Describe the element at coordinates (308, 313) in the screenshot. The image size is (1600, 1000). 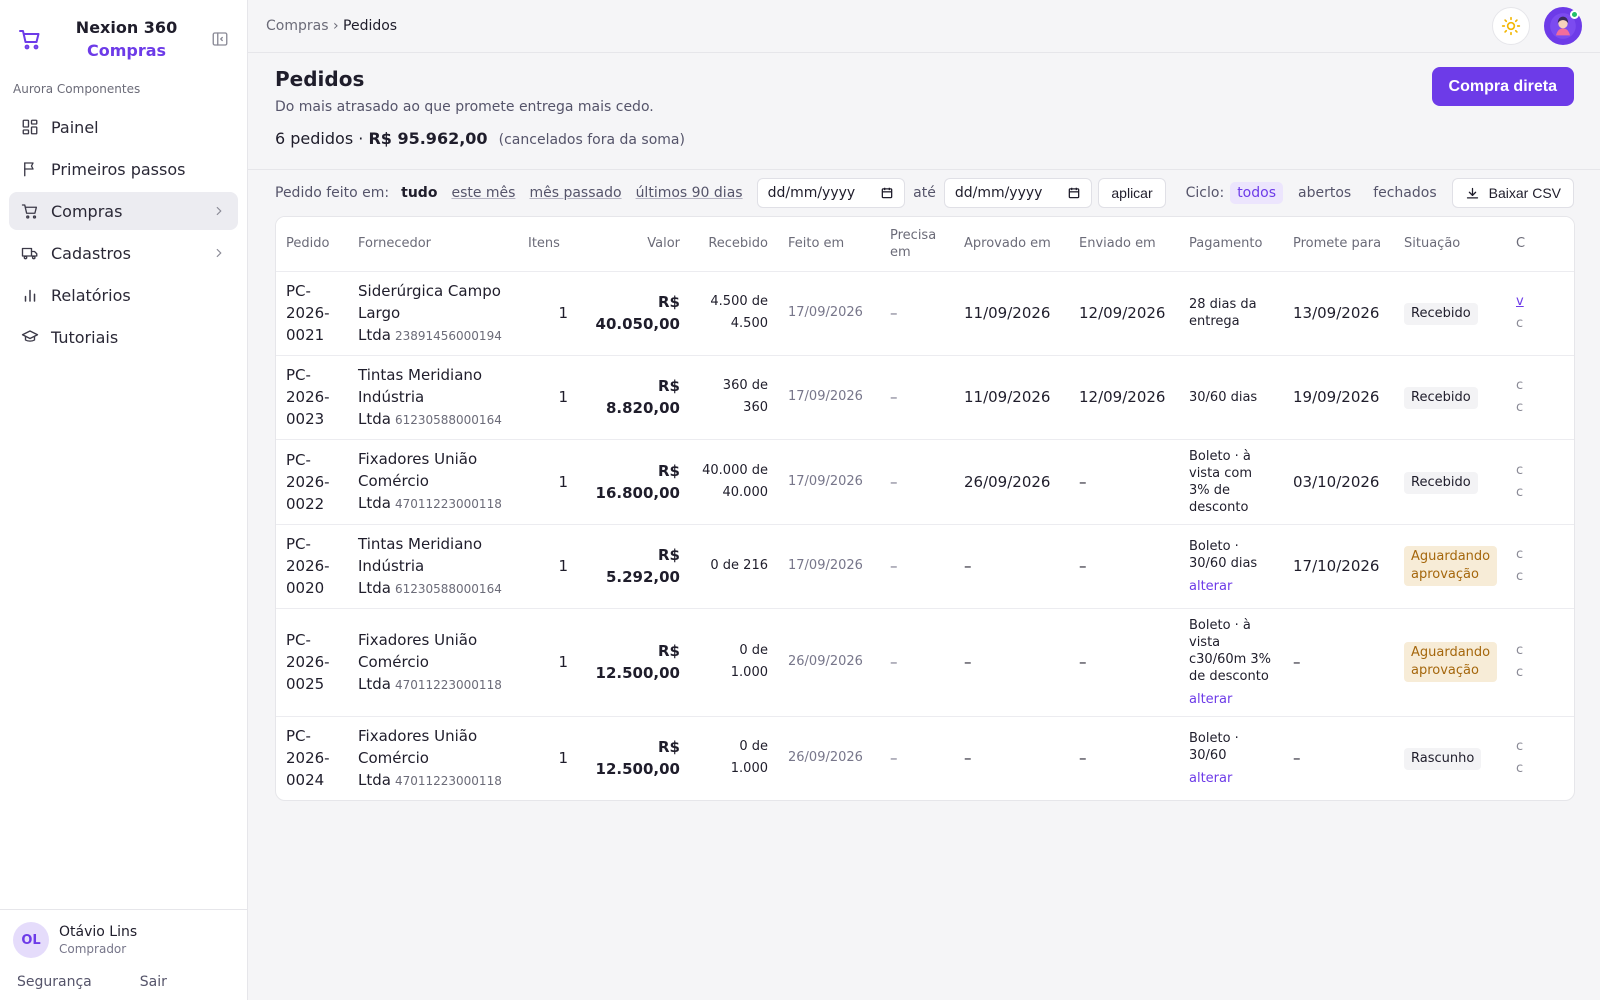
I see `order-id: PC-2026-0021` at that location.